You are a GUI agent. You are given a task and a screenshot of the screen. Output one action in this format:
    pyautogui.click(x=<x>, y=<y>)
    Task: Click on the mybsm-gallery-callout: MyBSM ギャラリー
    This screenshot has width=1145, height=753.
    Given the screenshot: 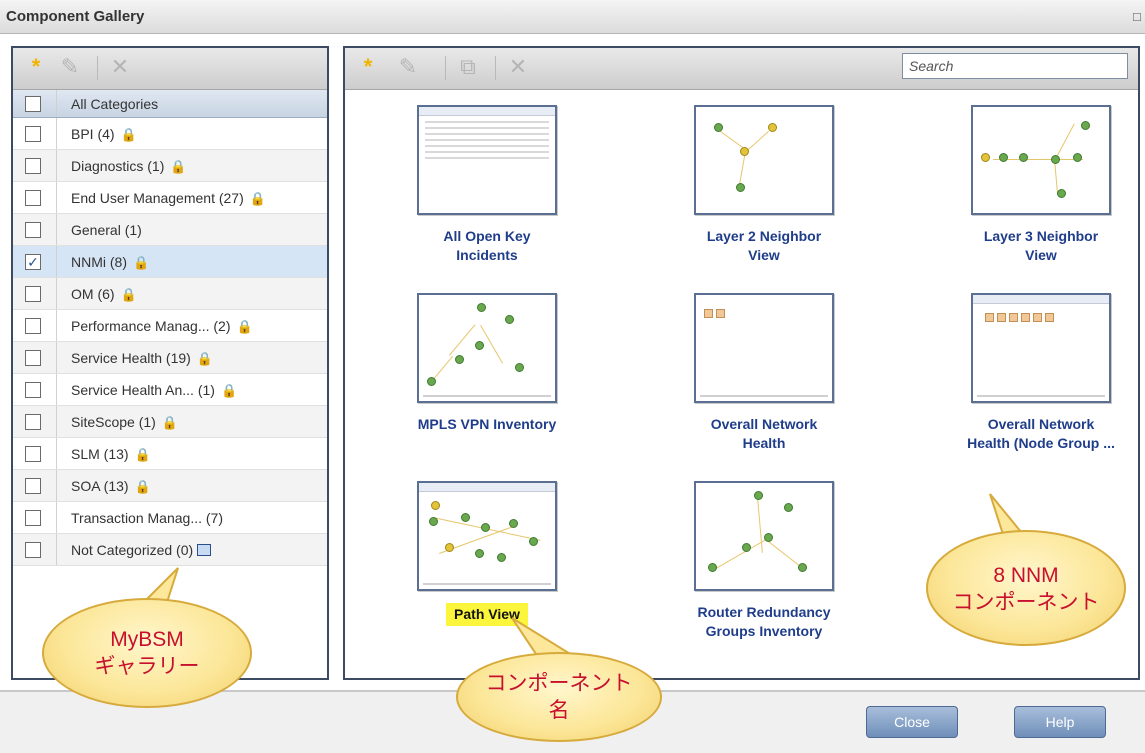 What is the action you would take?
    pyautogui.click(x=147, y=653)
    